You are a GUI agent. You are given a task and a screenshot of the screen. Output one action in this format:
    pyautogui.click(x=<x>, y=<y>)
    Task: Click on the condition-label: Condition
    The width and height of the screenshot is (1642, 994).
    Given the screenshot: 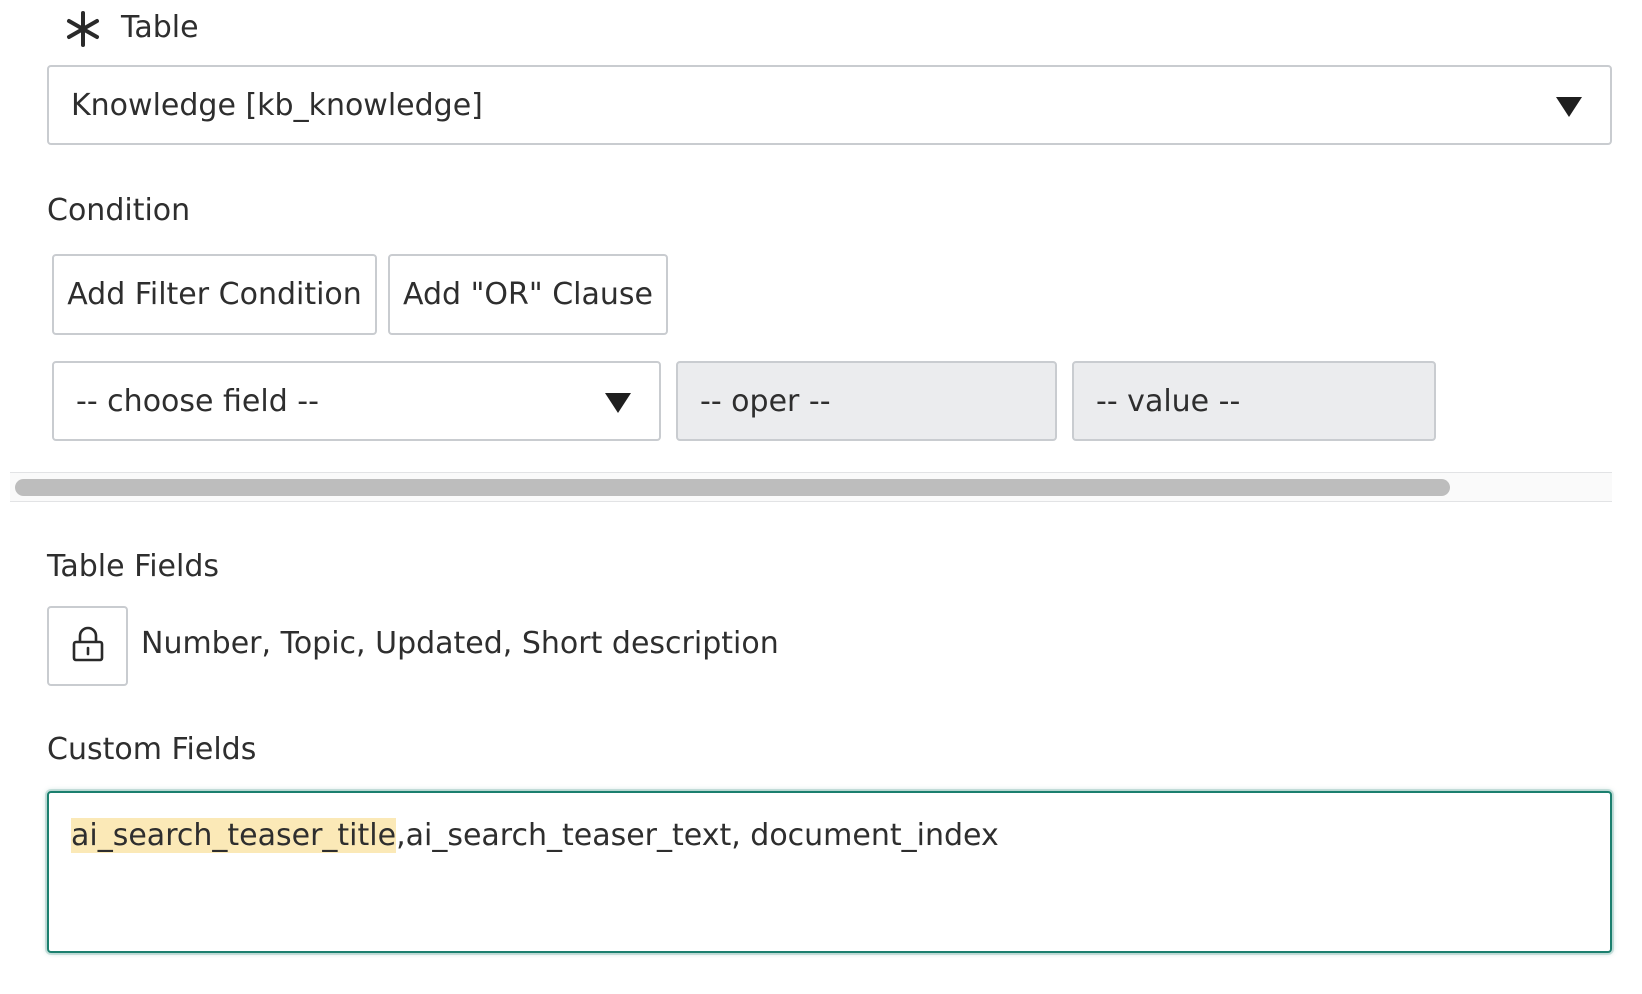 What is the action you would take?
    pyautogui.click(x=119, y=210)
    